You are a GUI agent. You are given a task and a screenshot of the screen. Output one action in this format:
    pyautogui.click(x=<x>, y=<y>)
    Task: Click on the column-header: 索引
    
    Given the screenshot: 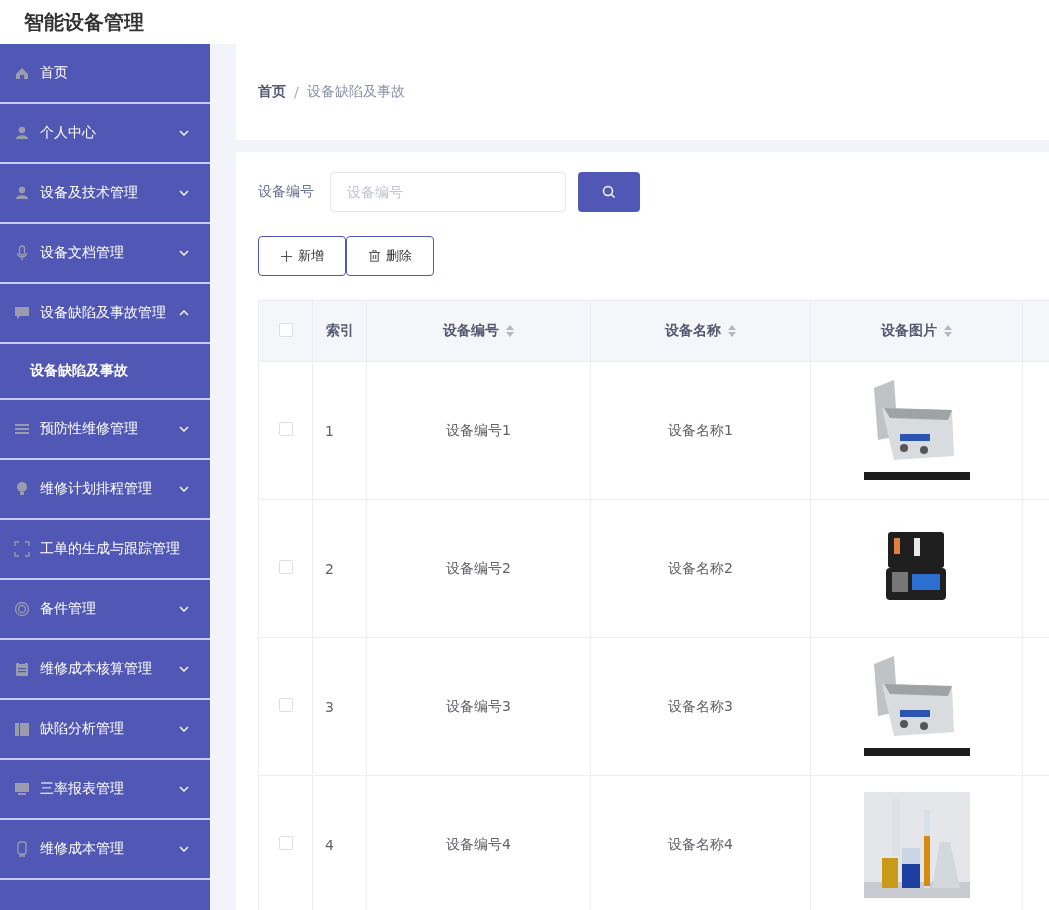 What is the action you would take?
    pyautogui.click(x=339, y=331)
    